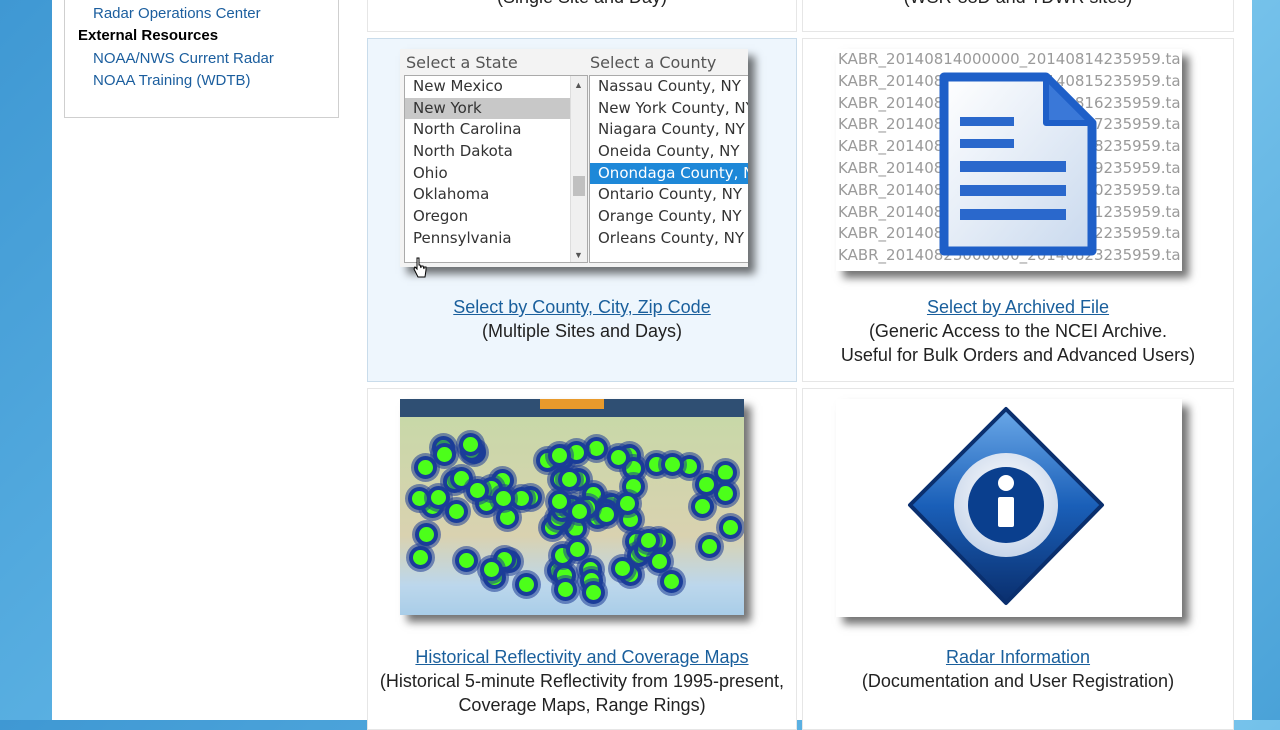  What do you see at coordinates (578, 169) in the screenshot?
I see `state-list-scrollbar: ▲ ▼` at bounding box center [578, 169].